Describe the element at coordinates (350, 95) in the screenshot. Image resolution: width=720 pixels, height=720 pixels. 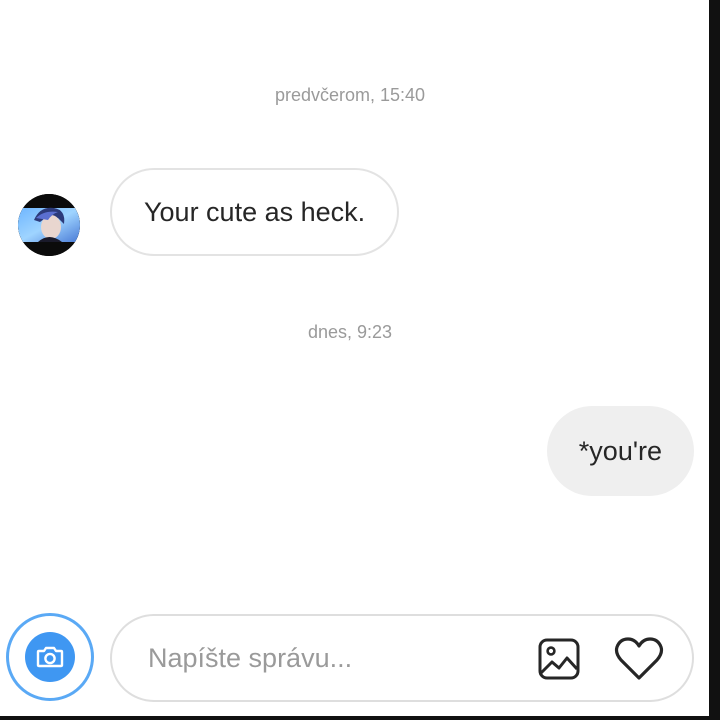
I see `message-timestamp: predvčerom, 15:40` at that location.